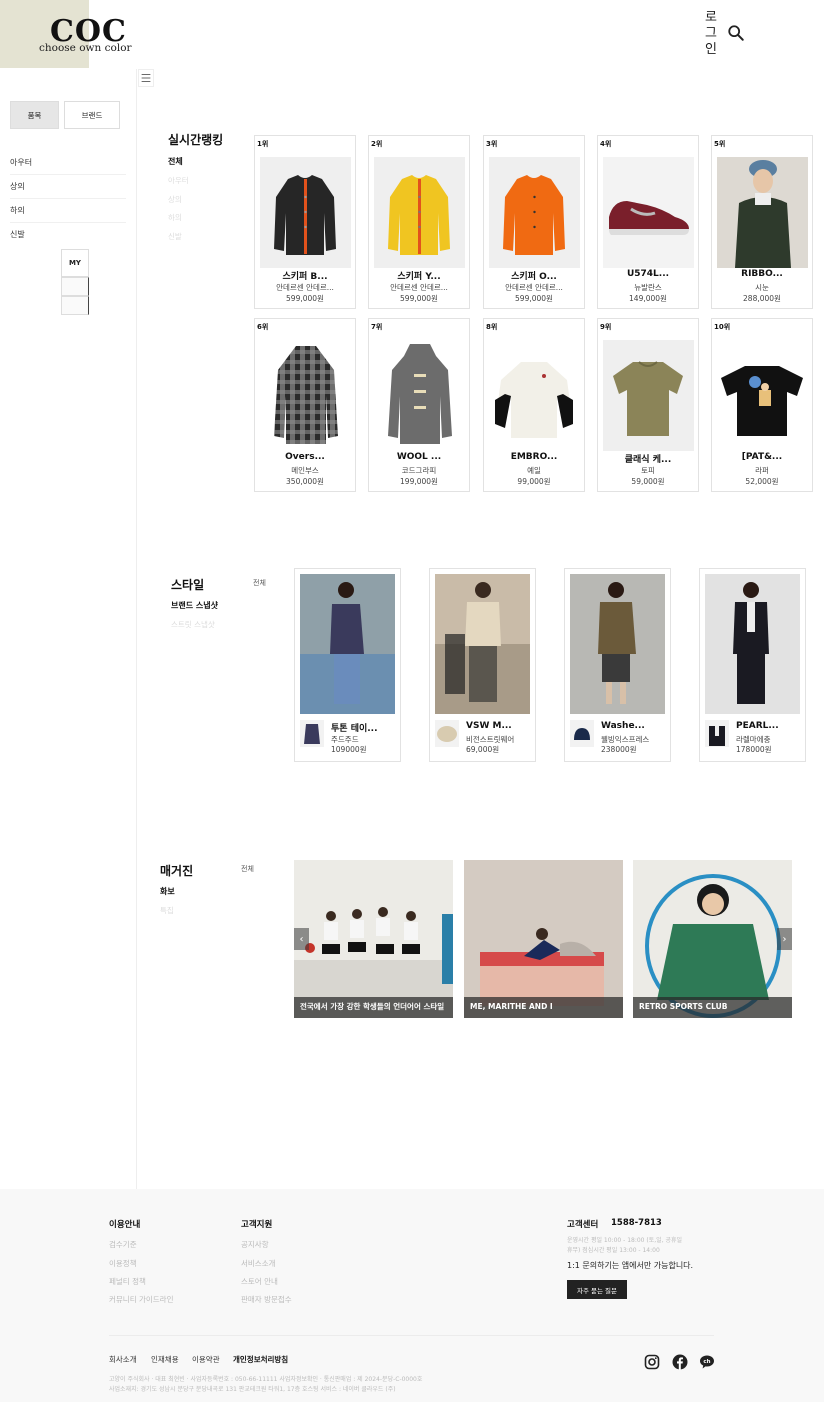 The width and height of the screenshot is (824, 1402). What do you see at coordinates (543, 1007) in the screenshot?
I see `magazine-caption: ME, MARITHE AND I` at bounding box center [543, 1007].